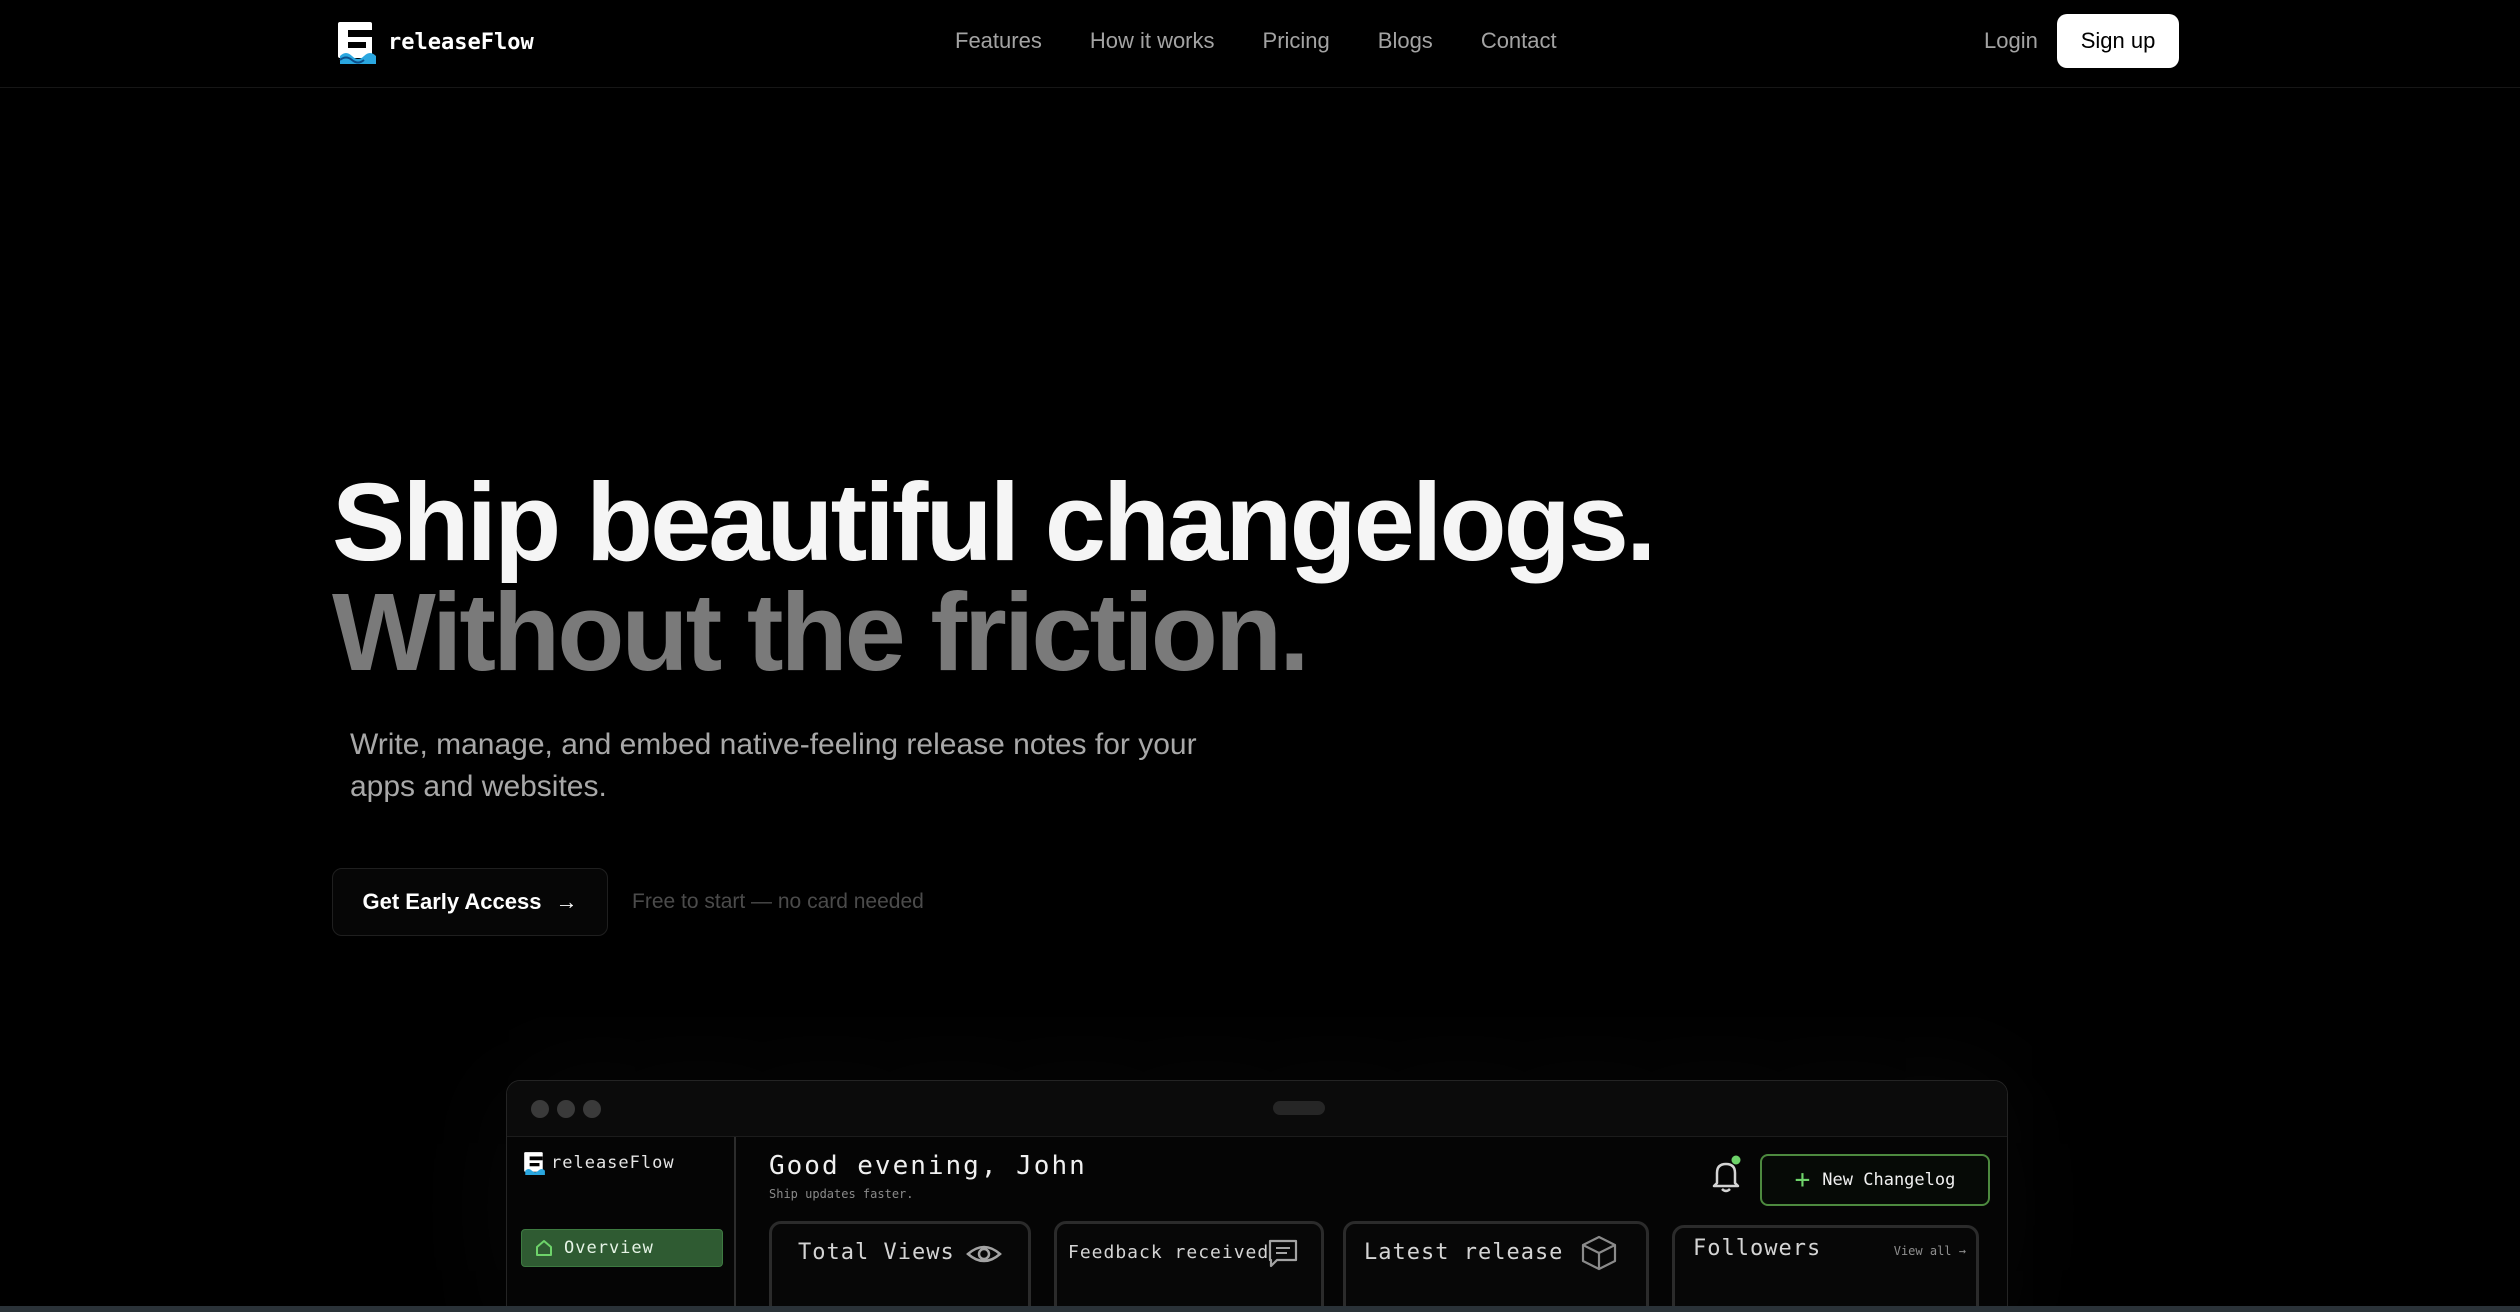 This screenshot has width=2520, height=1312. Describe the element at coordinates (1496, 1266) in the screenshot. I see `stat-card-latest-release: Latest release` at that location.